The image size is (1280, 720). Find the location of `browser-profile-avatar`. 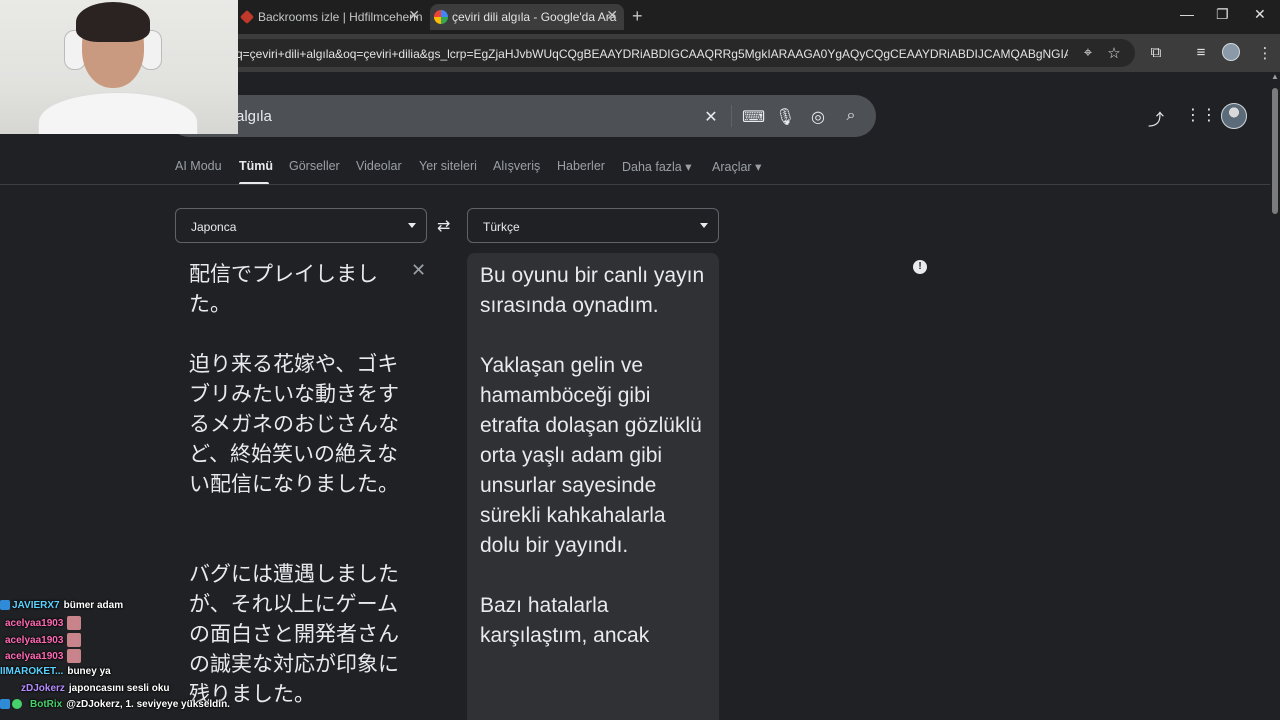

browser-profile-avatar is located at coordinates (1231, 52).